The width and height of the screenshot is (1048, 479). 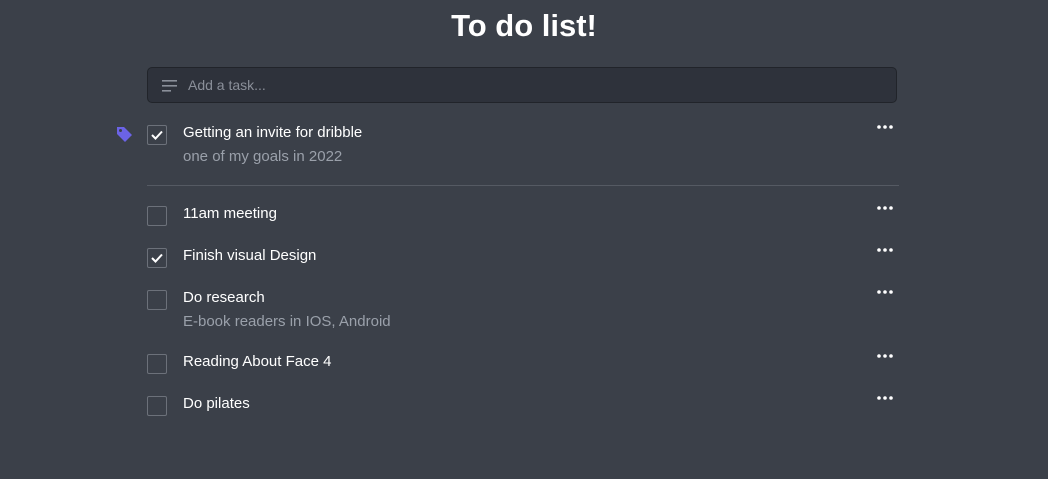 I want to click on task-subtitle: E-book readers in IOS, Android, so click(x=287, y=321).